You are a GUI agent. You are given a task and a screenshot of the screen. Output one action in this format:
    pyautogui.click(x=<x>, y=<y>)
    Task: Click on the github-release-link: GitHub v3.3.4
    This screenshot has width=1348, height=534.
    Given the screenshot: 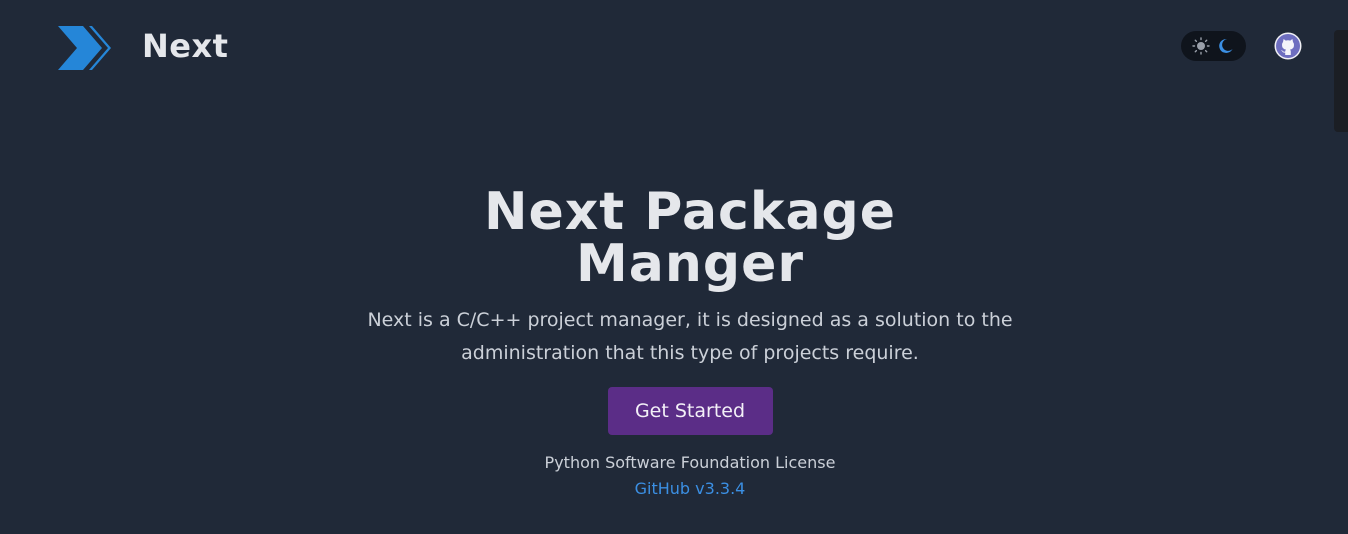 What is the action you would take?
    pyautogui.click(x=674, y=489)
    